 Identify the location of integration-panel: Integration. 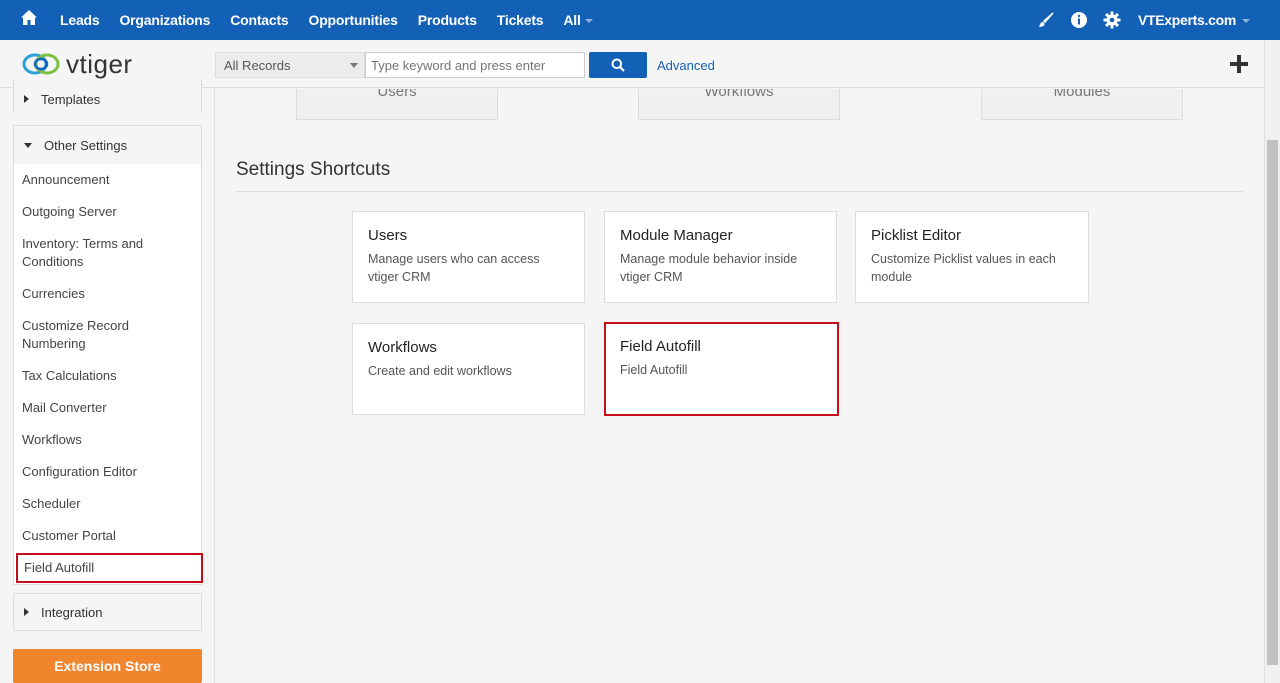
(107, 612).